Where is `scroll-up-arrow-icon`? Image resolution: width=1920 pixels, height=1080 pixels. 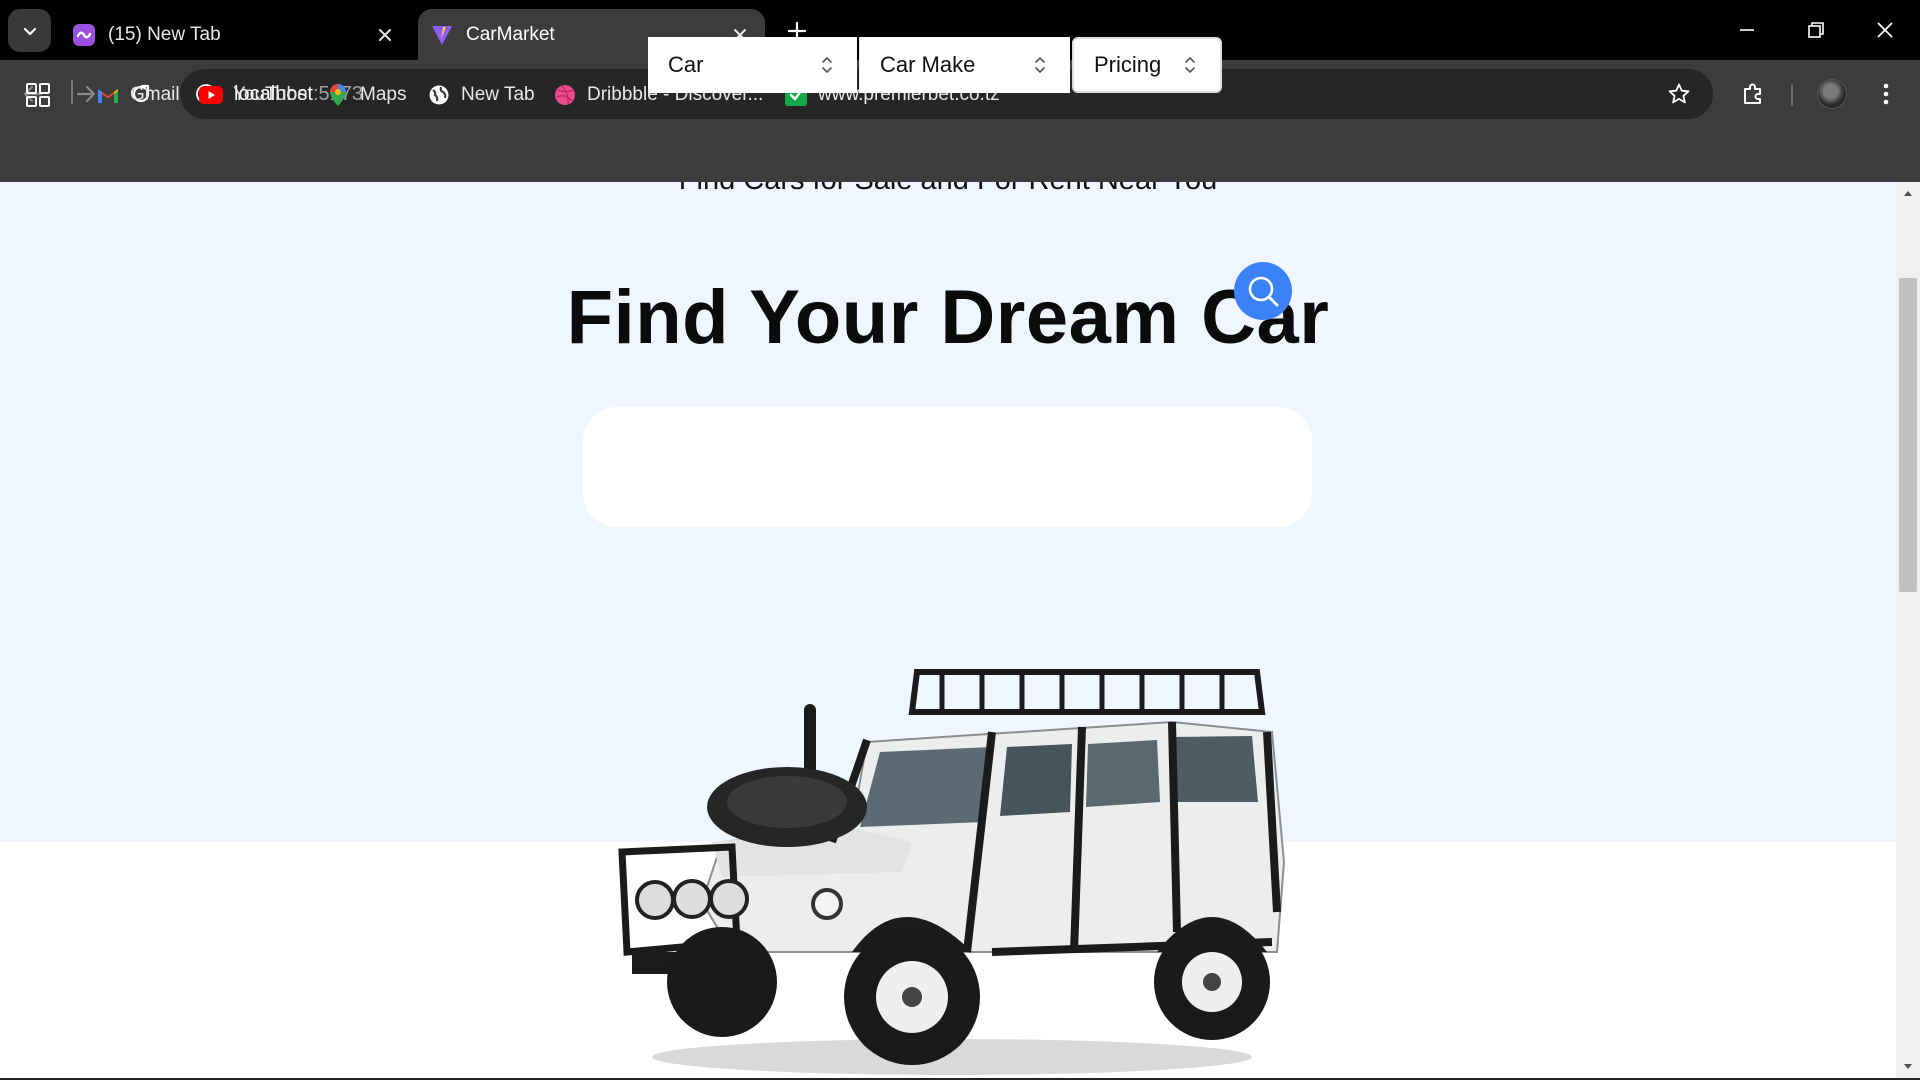 scroll-up-arrow-icon is located at coordinates (1908, 193).